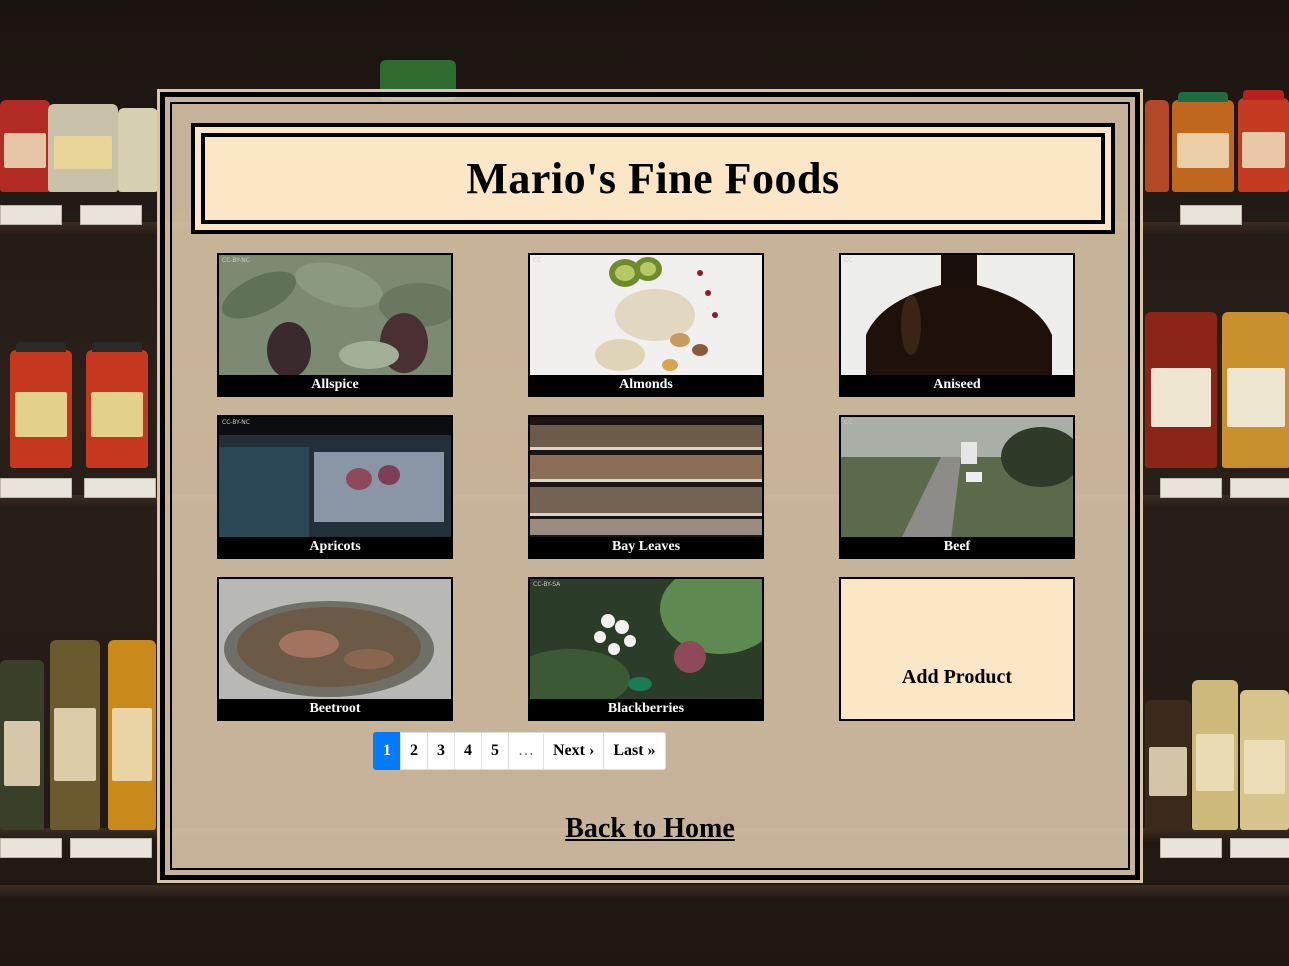  Describe the element at coordinates (335, 547) in the screenshot. I see `product-name: Apricots` at that location.